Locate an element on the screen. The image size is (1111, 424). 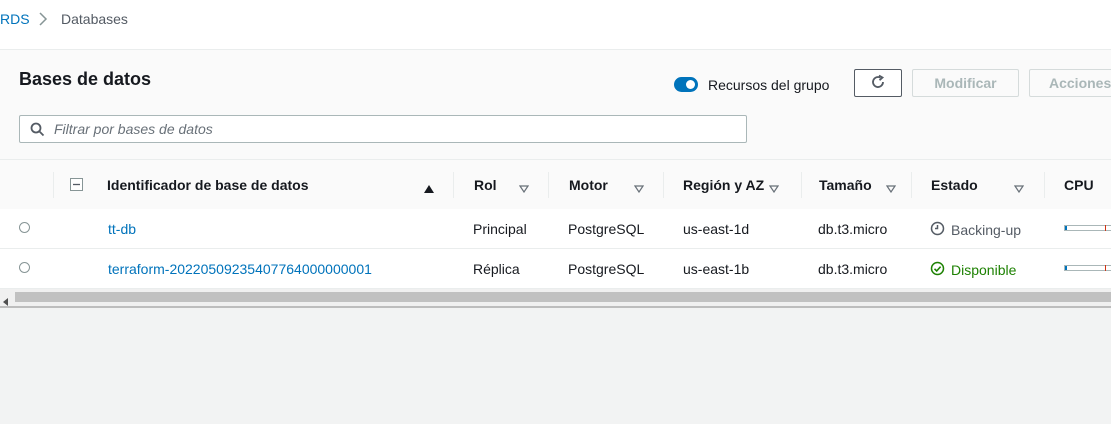
refresh-icon is located at coordinates (878, 83).